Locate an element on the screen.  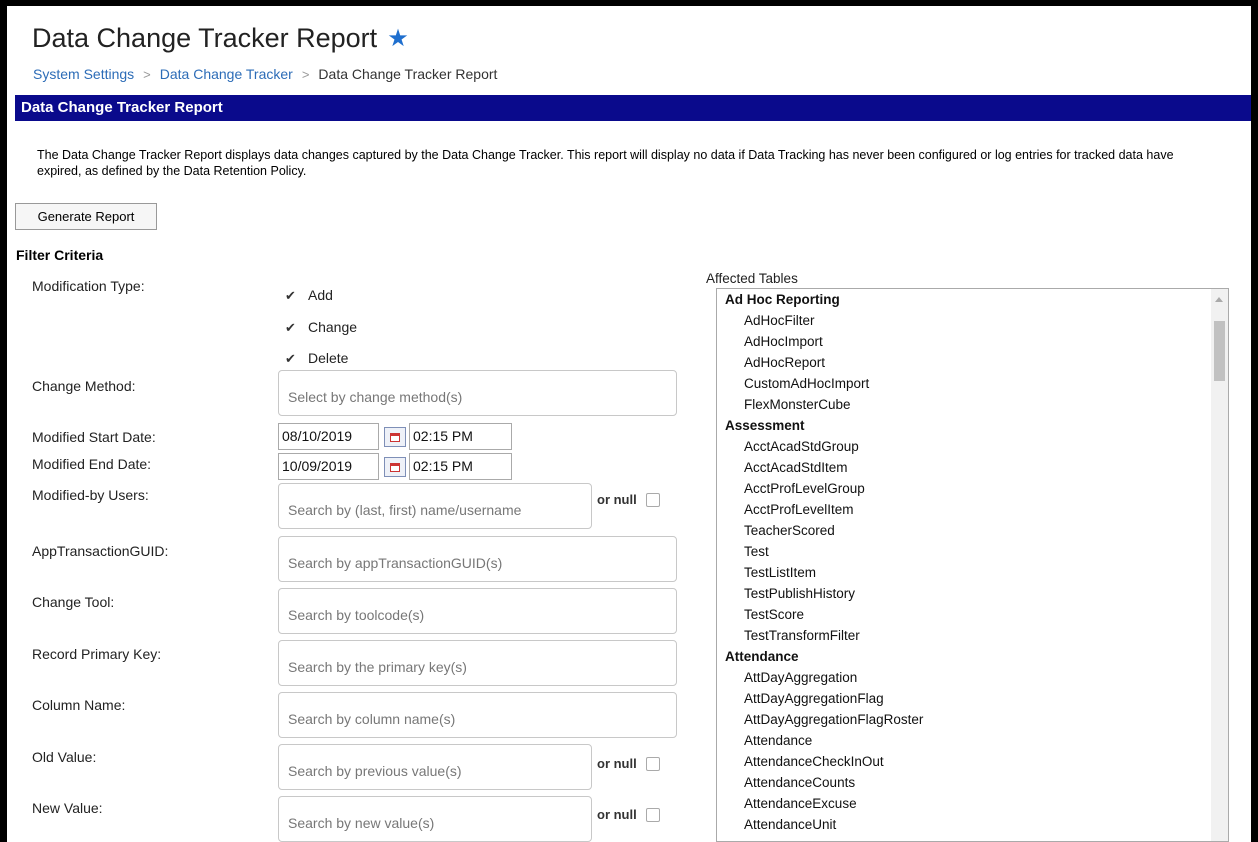
table-list-item: TestListItem is located at coordinates (972, 572).